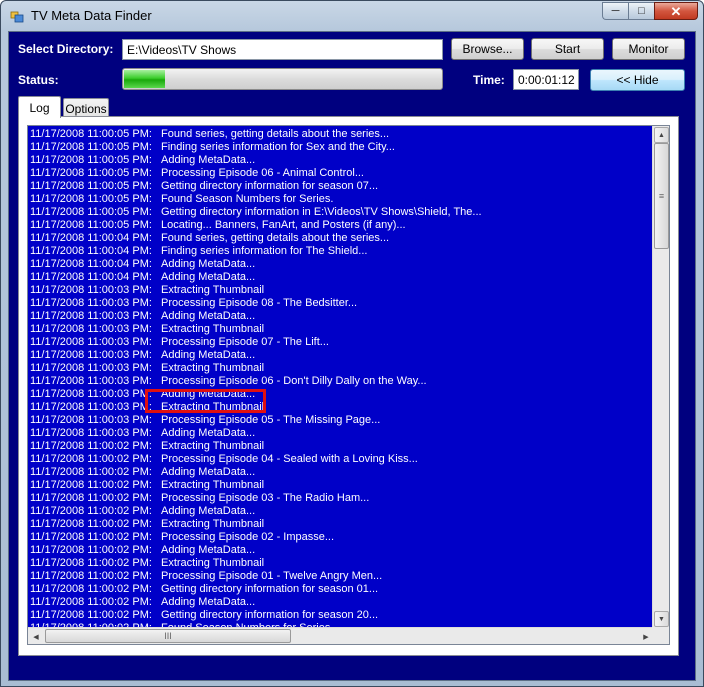  I want to click on maximize-button: □, so click(641, 11).